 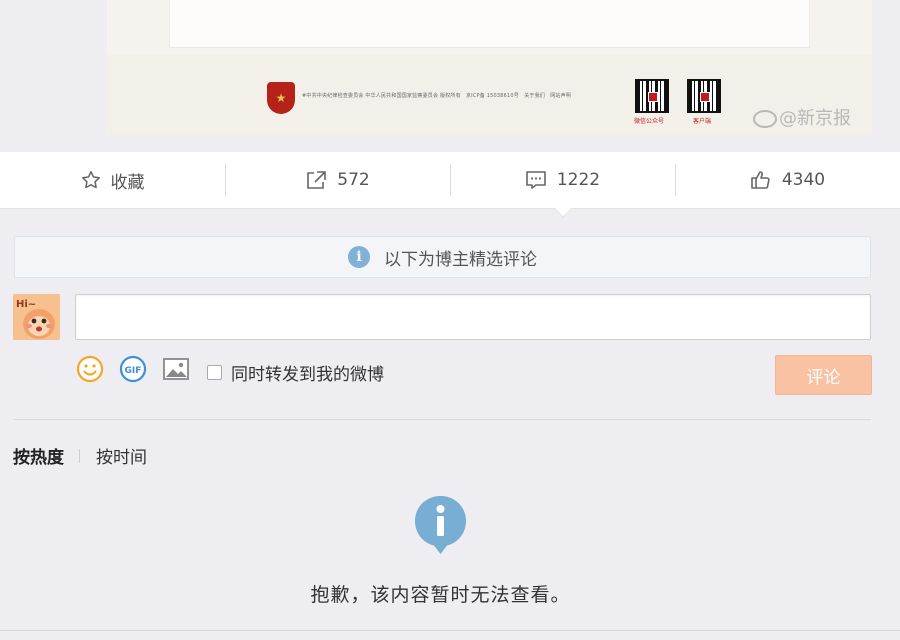 What do you see at coordinates (121, 455) in the screenshot?
I see `tab-sort-by-time: 按时间` at bounding box center [121, 455].